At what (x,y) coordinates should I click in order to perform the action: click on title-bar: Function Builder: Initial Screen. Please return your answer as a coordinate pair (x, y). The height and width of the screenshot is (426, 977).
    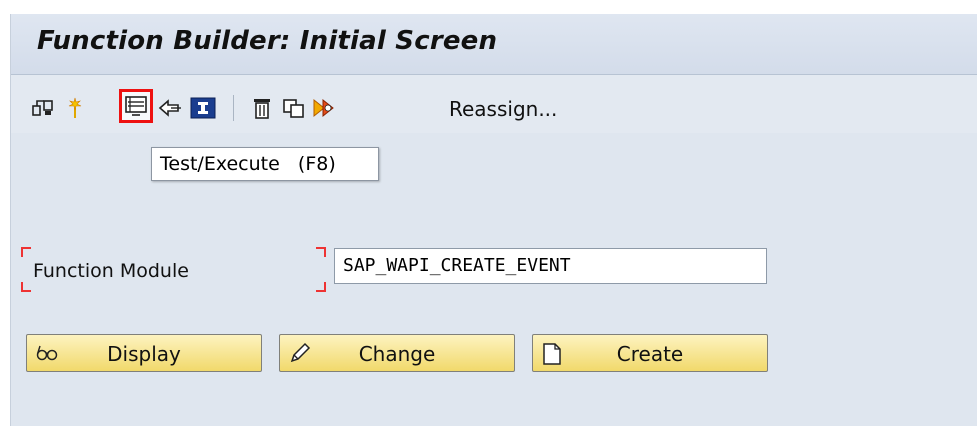
    Looking at the image, I should click on (494, 44).